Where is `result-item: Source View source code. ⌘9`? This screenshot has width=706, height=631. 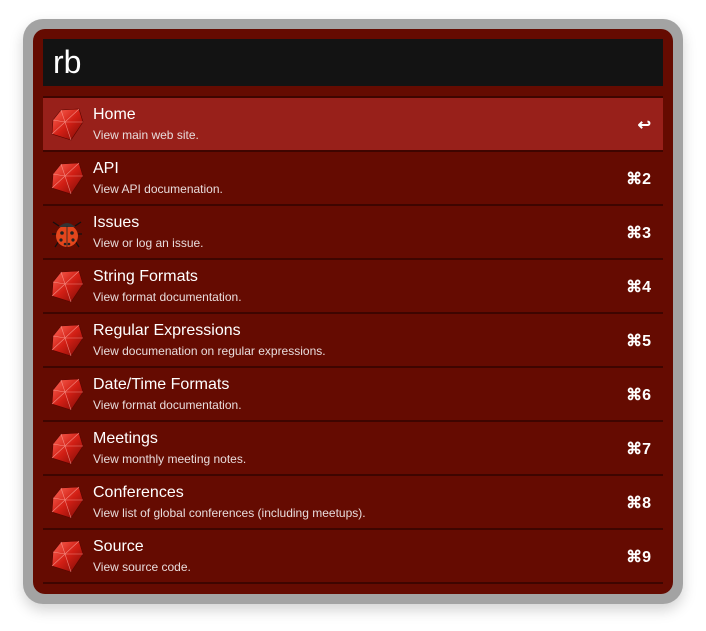
result-item: Source View source code. ⌘9 is located at coordinates (353, 556).